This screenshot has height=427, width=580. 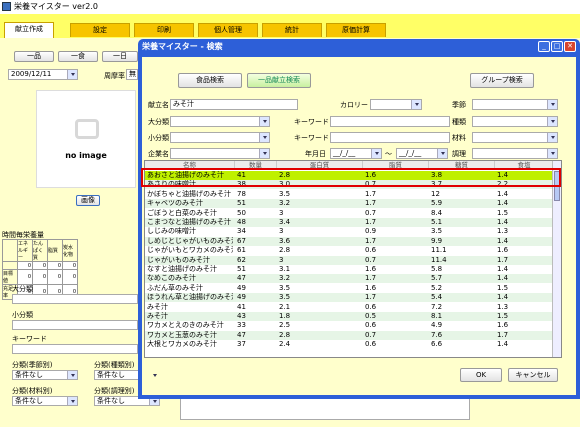 I want to click on table-row: なめこのみそ汁 47 3.2 1.7 5.7 1.4, so click(x=349, y=279).